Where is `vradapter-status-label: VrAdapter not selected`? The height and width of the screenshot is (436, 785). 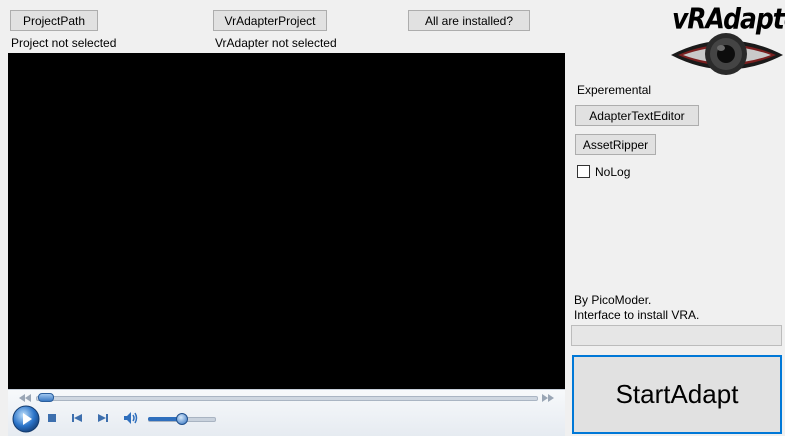 vradapter-status-label: VrAdapter not selected is located at coordinates (276, 43).